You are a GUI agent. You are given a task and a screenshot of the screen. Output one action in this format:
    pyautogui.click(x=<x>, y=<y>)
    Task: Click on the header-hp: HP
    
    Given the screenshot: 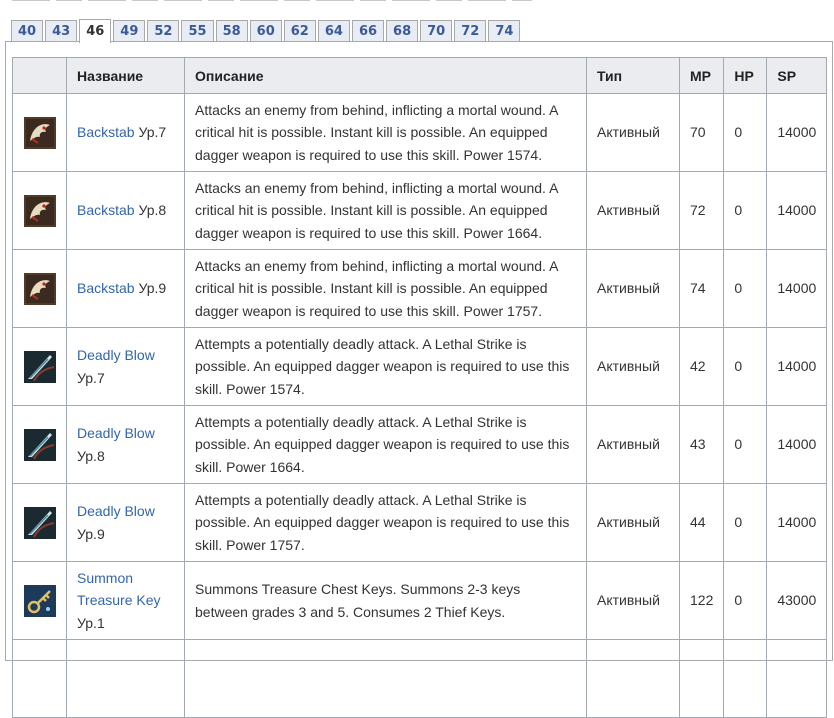 What is the action you would take?
    pyautogui.click(x=745, y=75)
    